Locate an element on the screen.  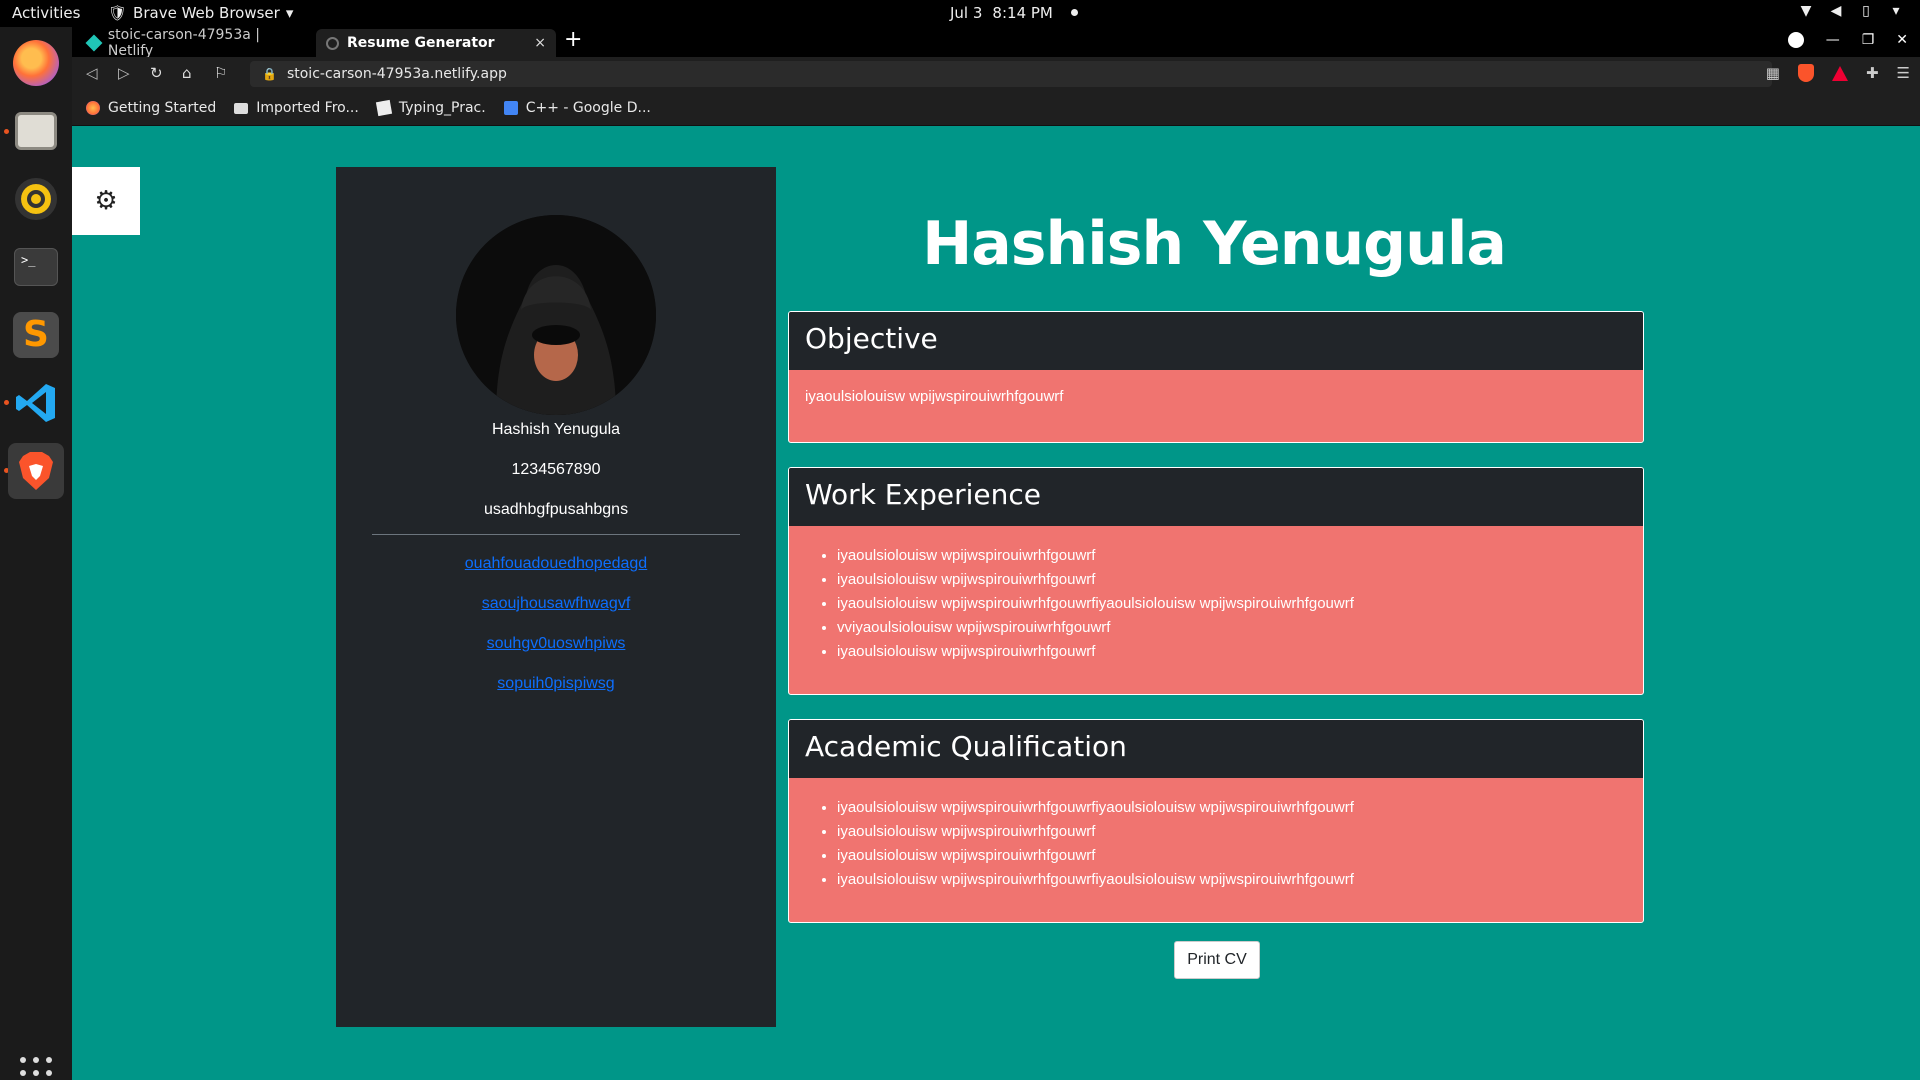
page-icon is located at coordinates (383, 108).